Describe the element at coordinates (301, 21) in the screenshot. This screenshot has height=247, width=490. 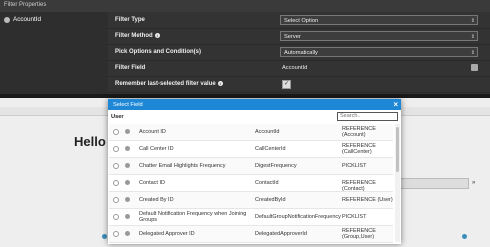
I see `select-value: Select Option` at that location.